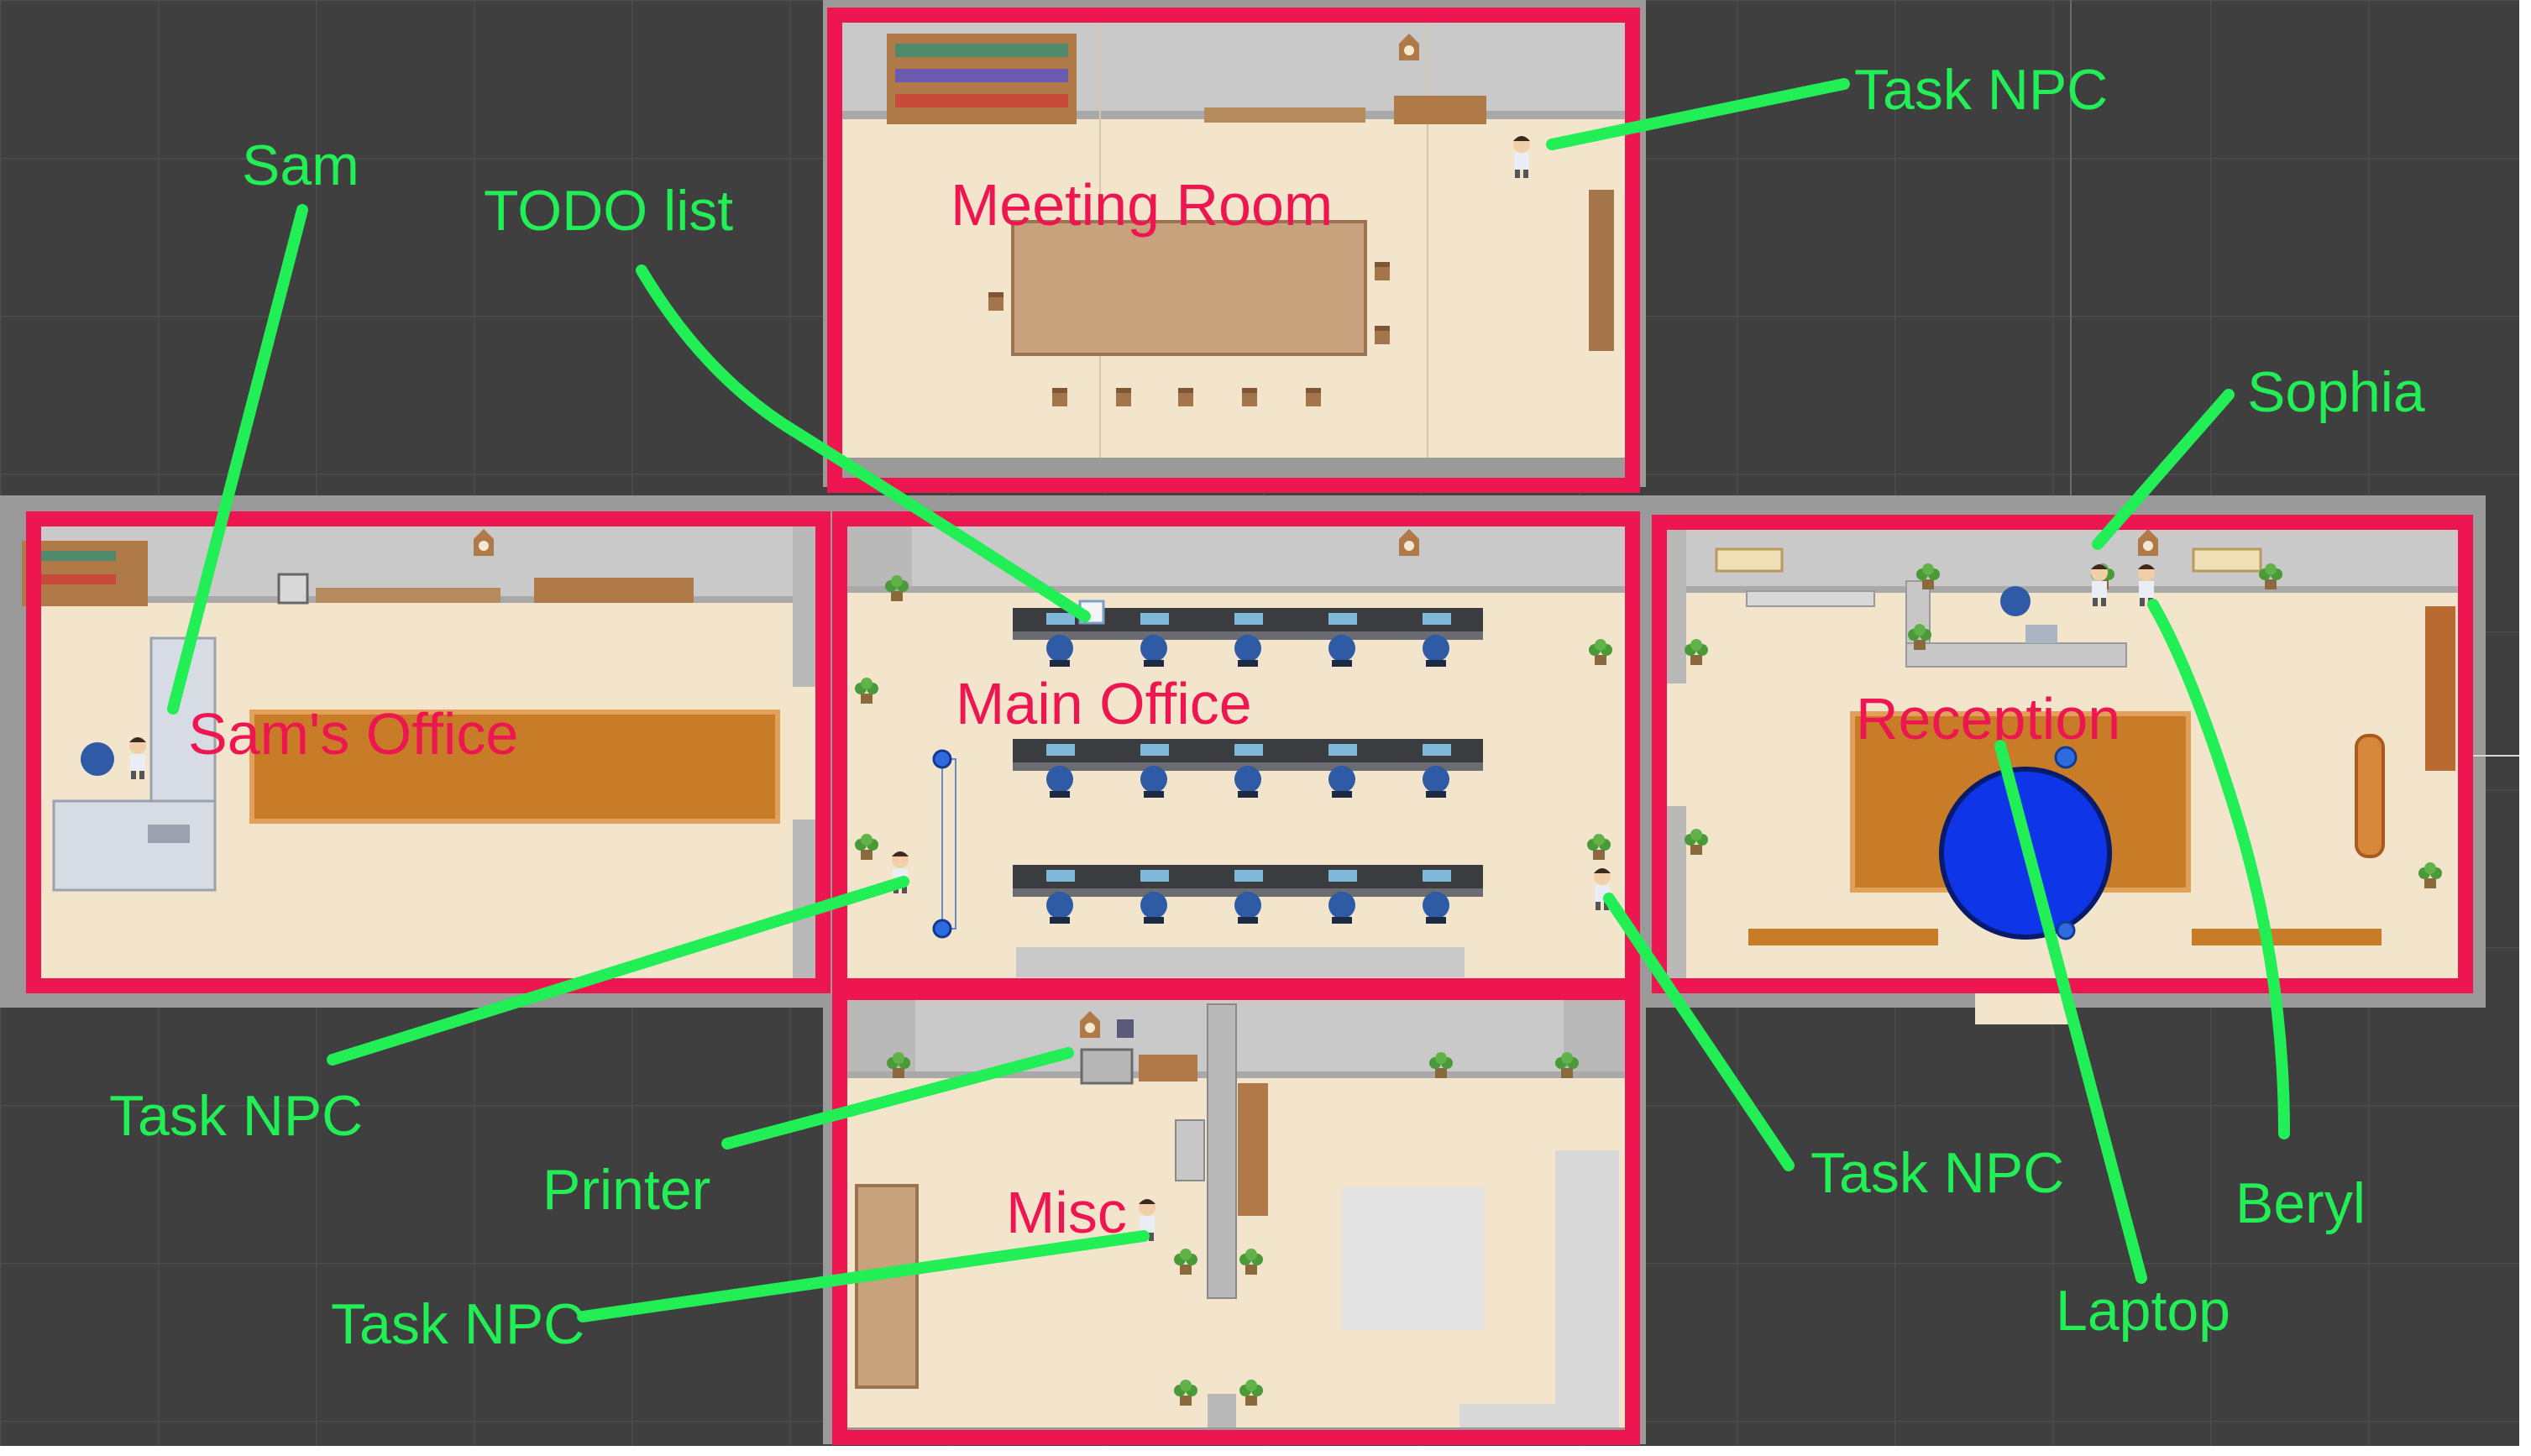 The height and width of the screenshot is (1456, 2531). I want to click on annotation-label-beryl: Beryl, so click(2300, 1203).